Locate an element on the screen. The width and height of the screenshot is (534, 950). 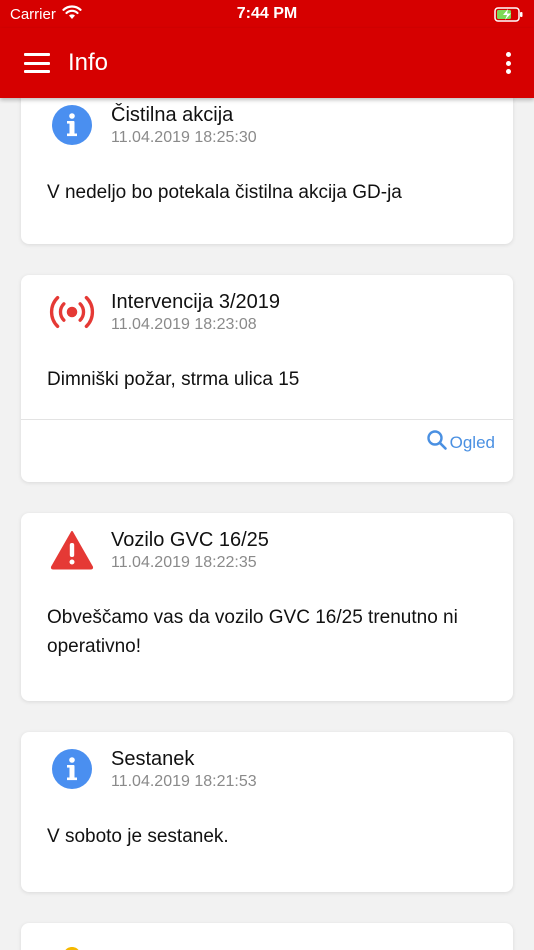
card-date: 11.04.2019 18:22:35 is located at coordinates (184, 562).